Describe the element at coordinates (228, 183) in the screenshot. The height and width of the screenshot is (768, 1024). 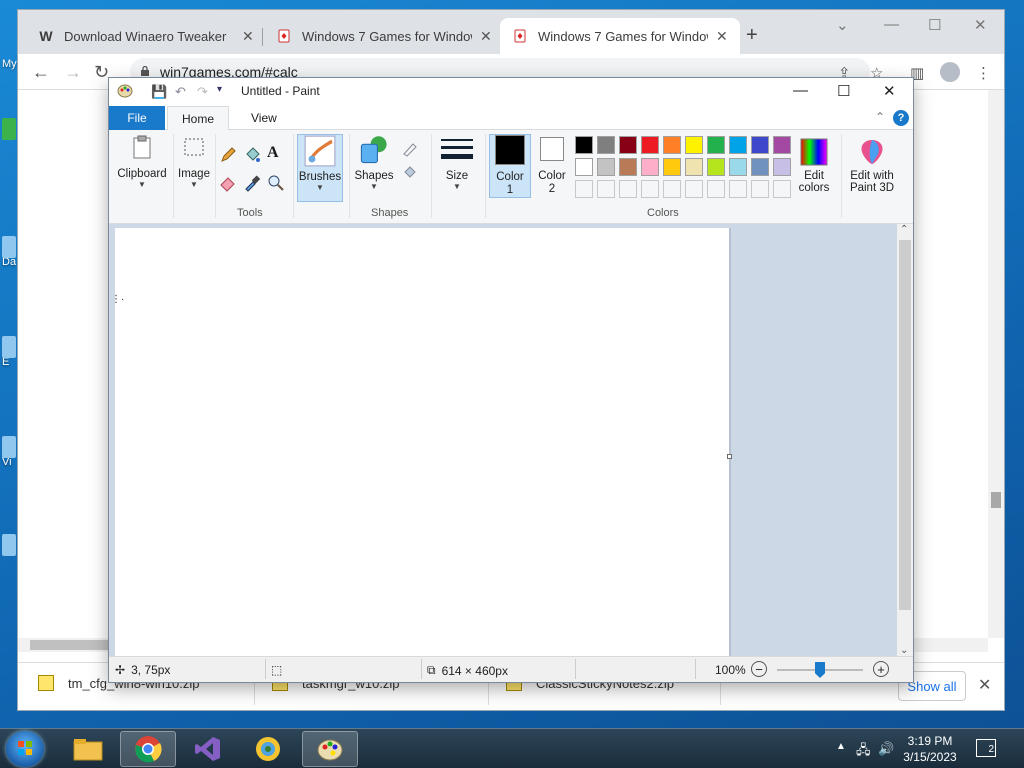
I see `eraser-icon` at that location.